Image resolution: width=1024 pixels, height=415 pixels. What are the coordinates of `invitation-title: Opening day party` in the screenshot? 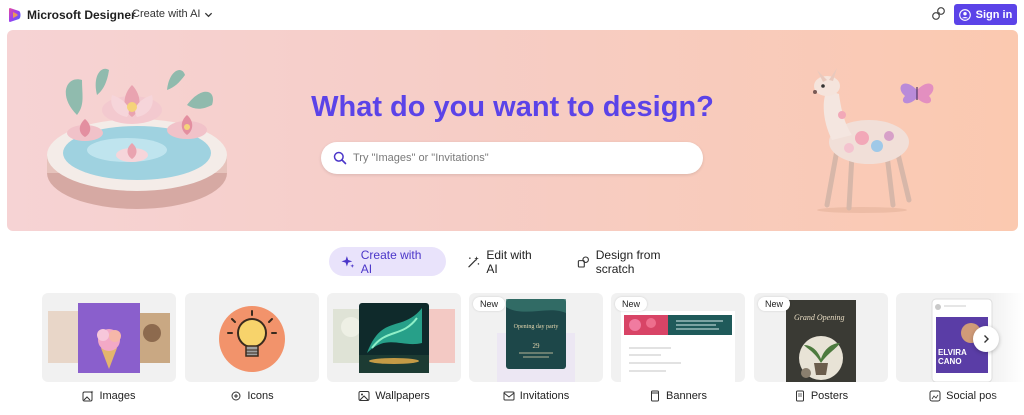 It's located at (536, 327).